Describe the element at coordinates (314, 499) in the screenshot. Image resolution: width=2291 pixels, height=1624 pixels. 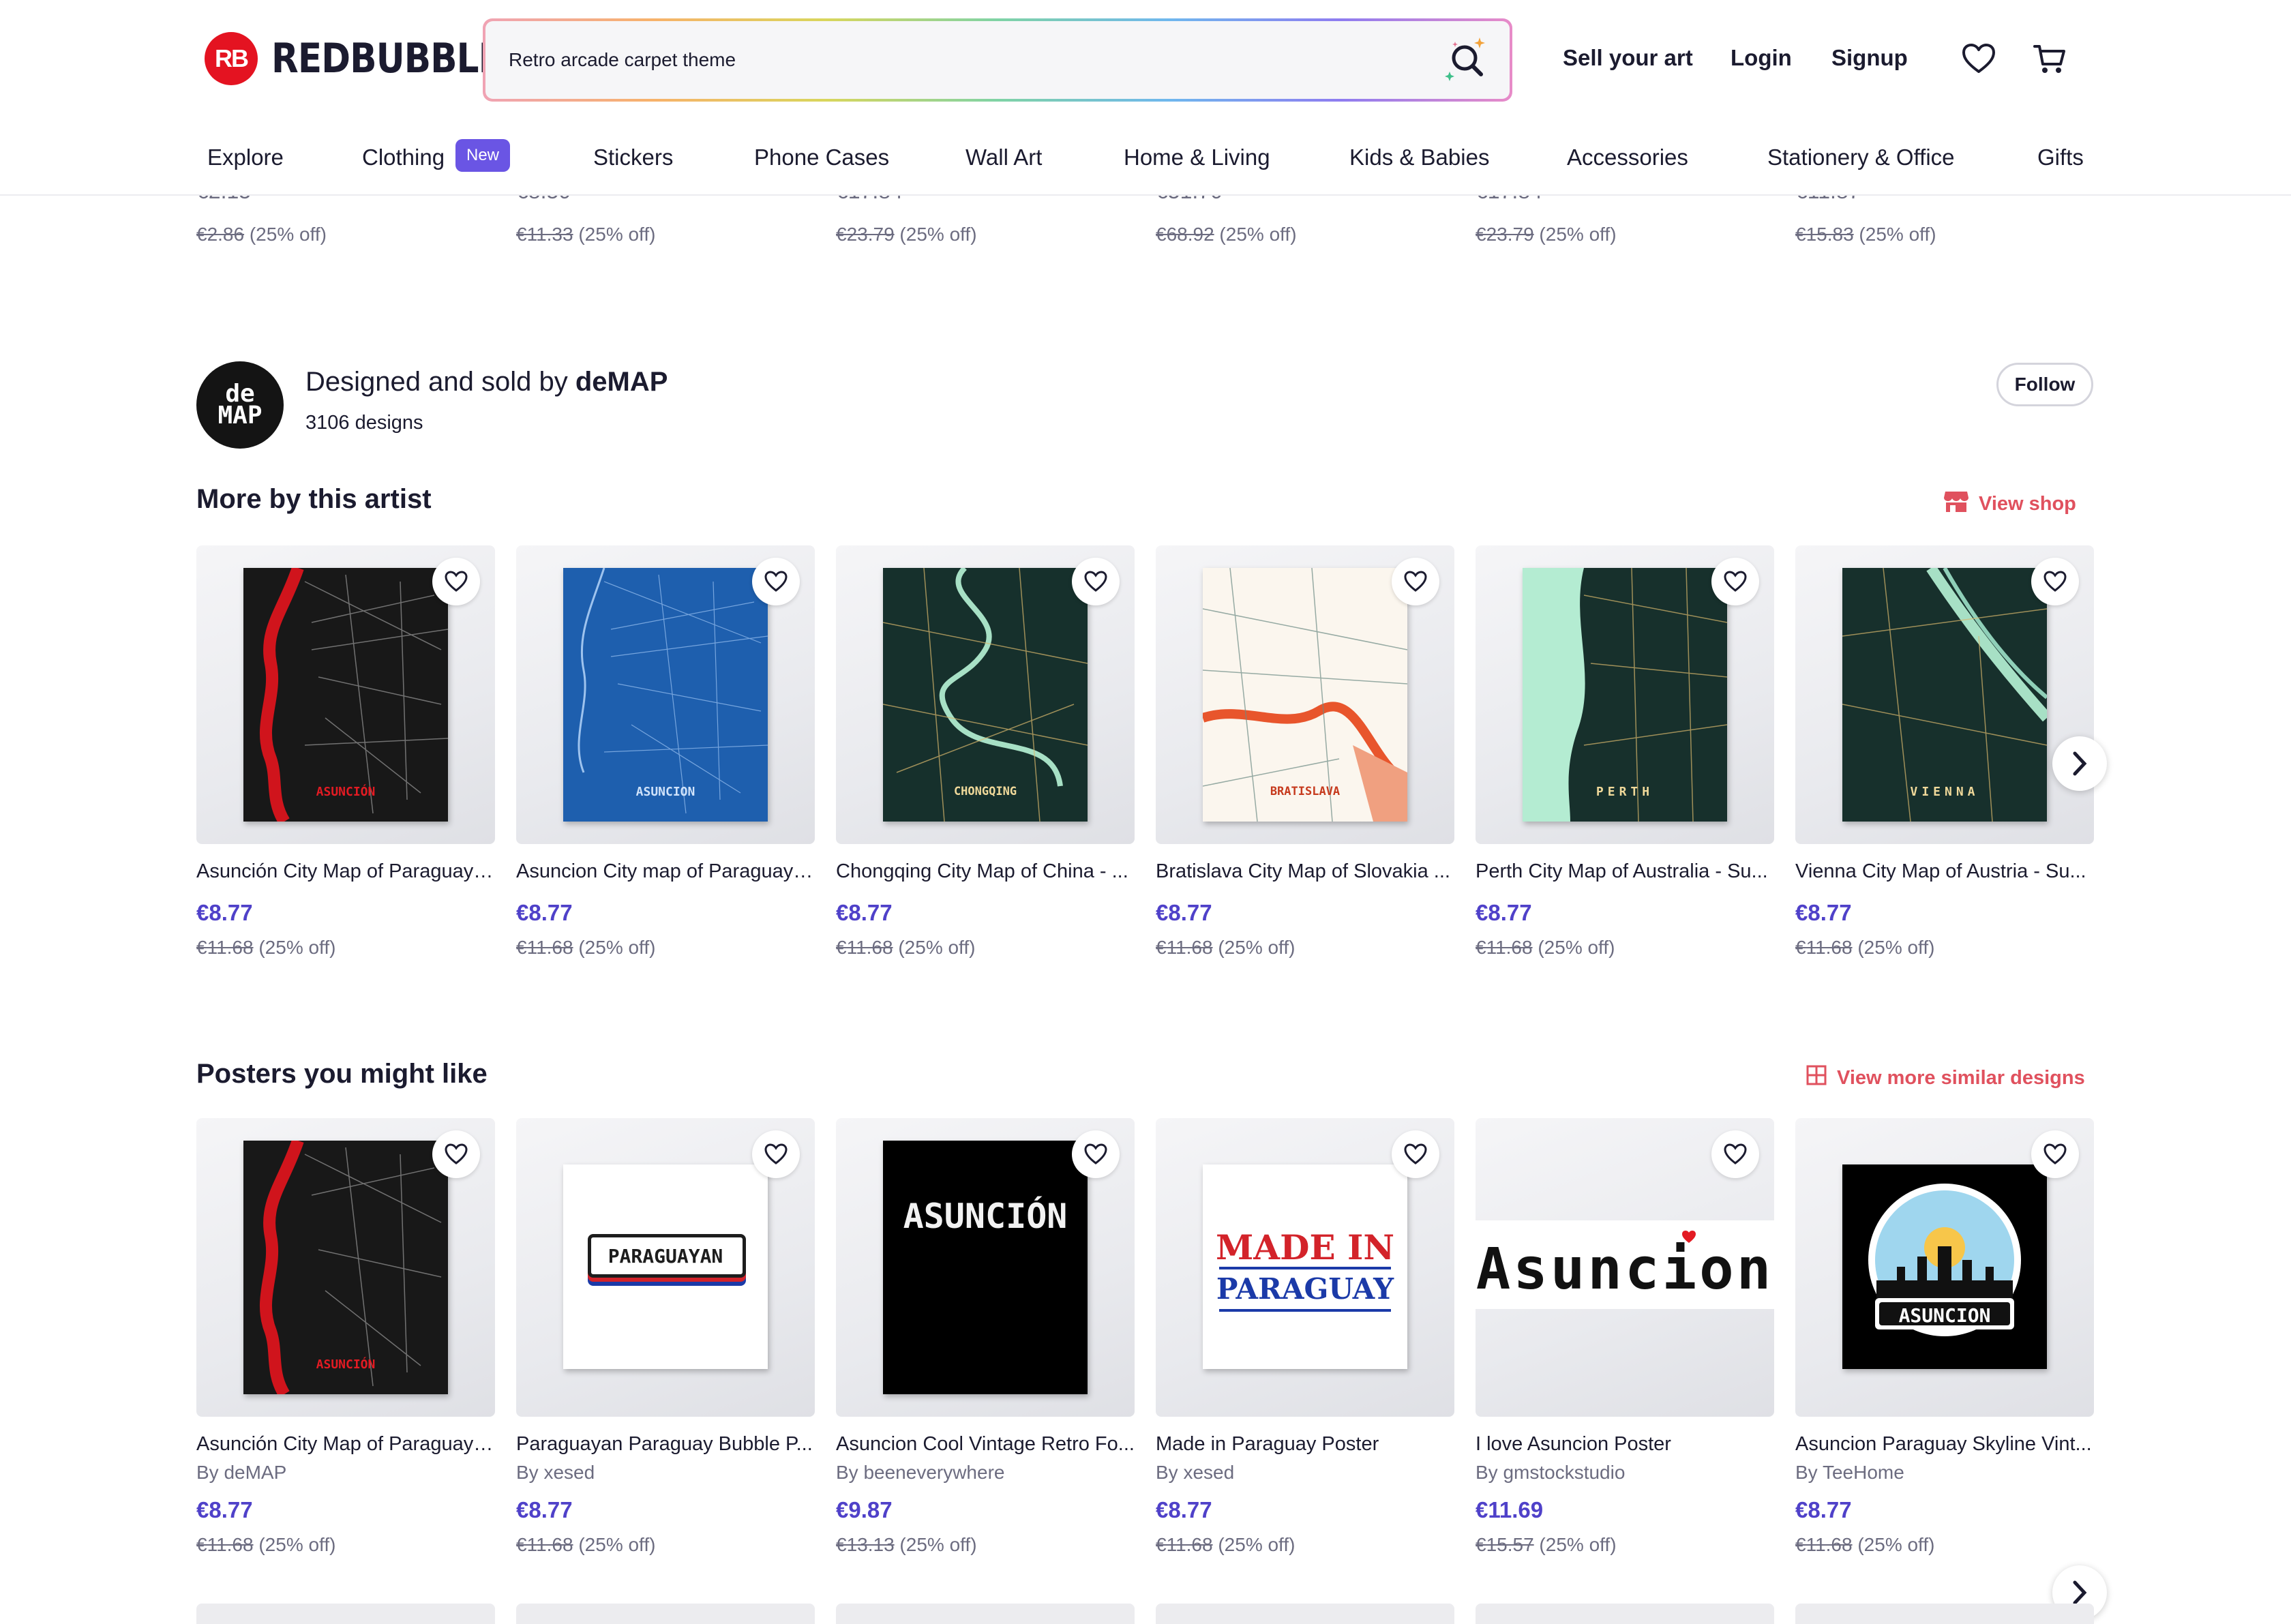
I see `section-title-more-by-artist: More by this artist` at that location.